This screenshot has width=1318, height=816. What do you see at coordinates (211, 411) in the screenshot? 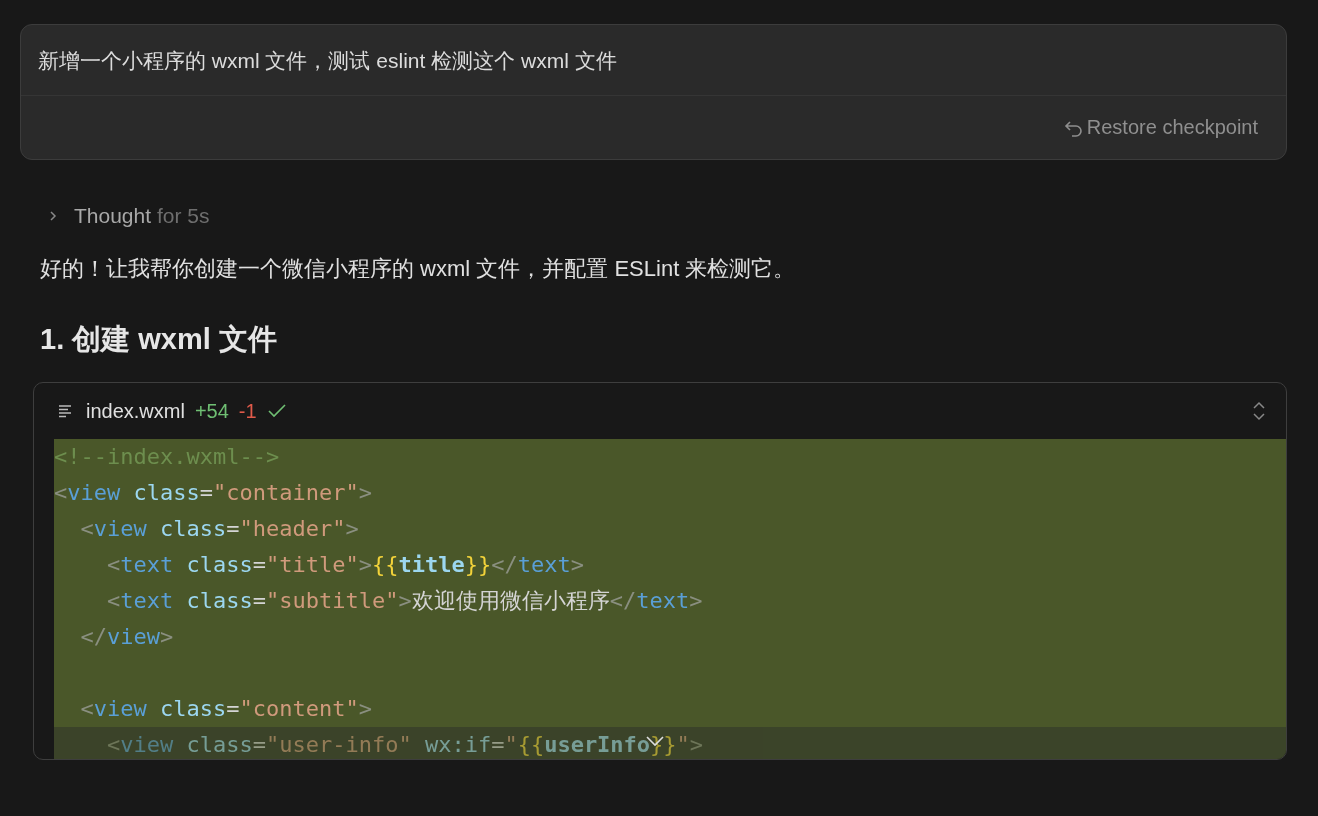
I see `added-count: +54` at bounding box center [211, 411].